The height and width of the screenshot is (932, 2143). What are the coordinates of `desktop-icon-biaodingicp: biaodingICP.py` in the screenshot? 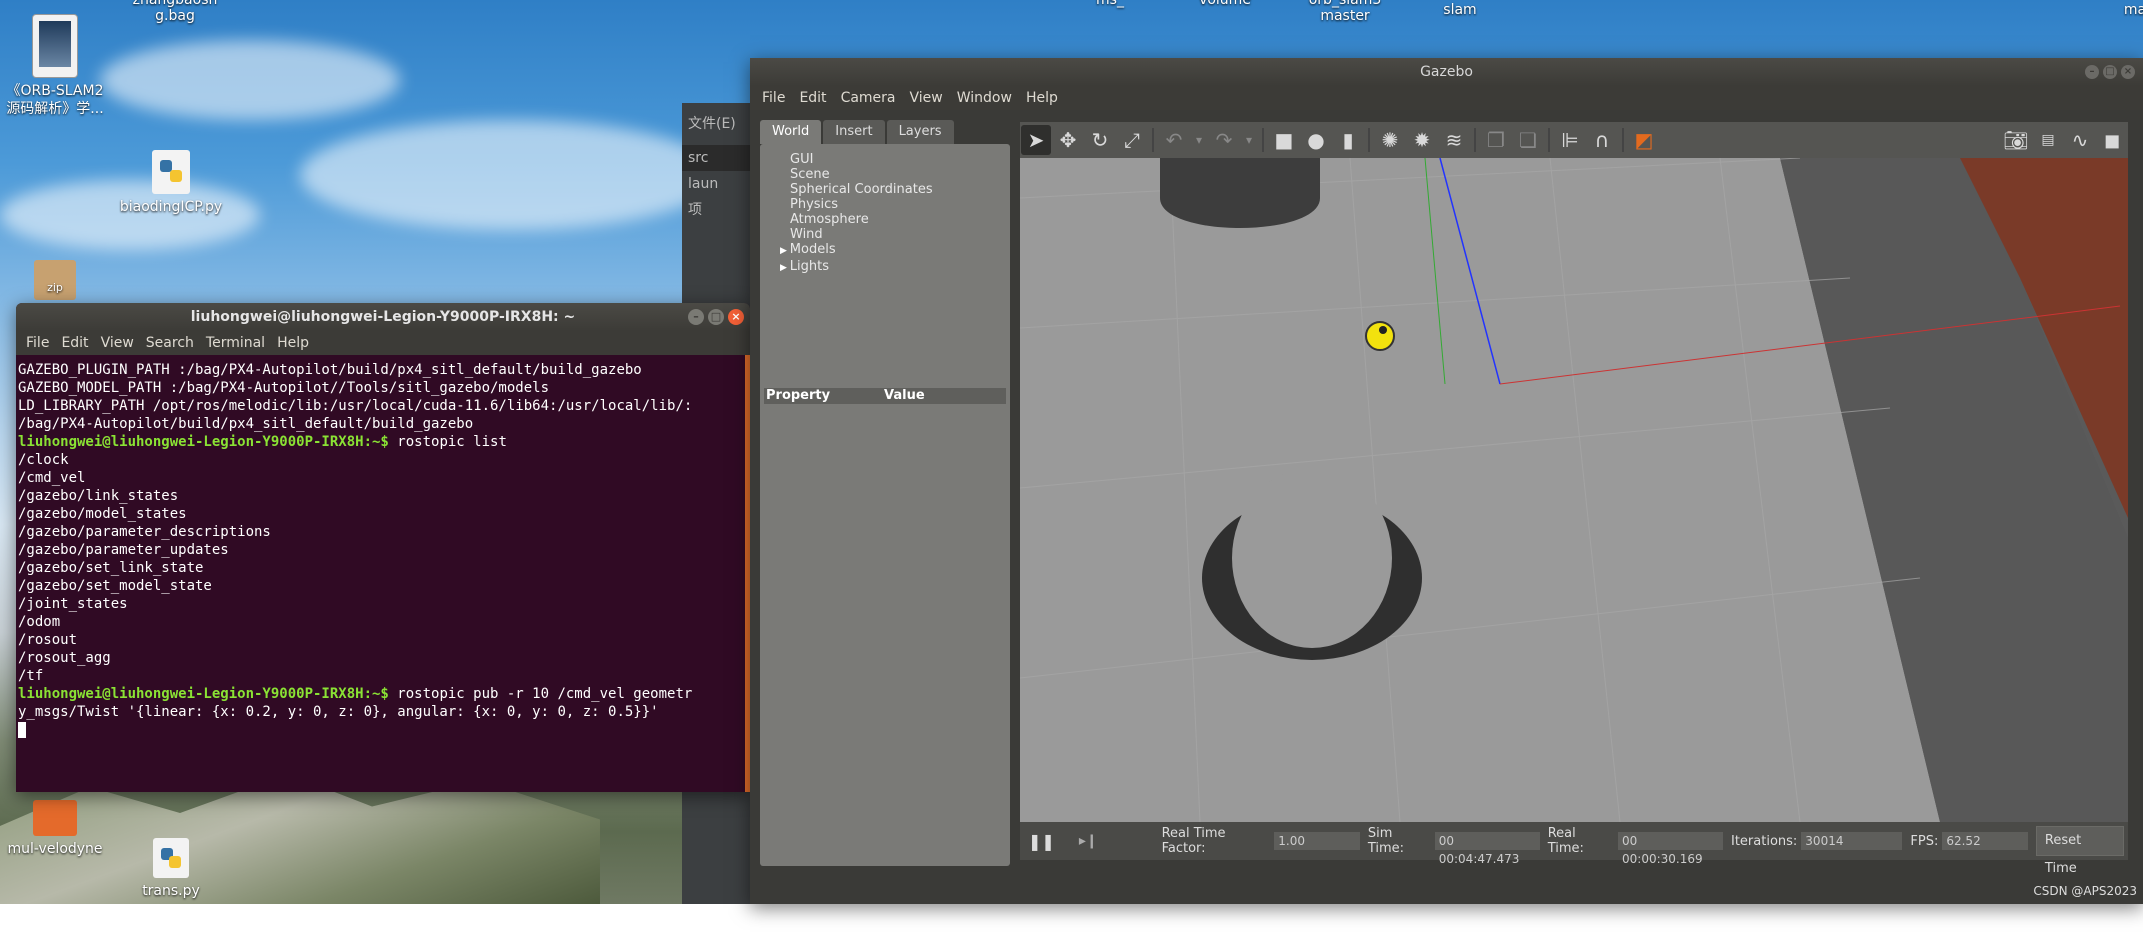 It's located at (171, 183).